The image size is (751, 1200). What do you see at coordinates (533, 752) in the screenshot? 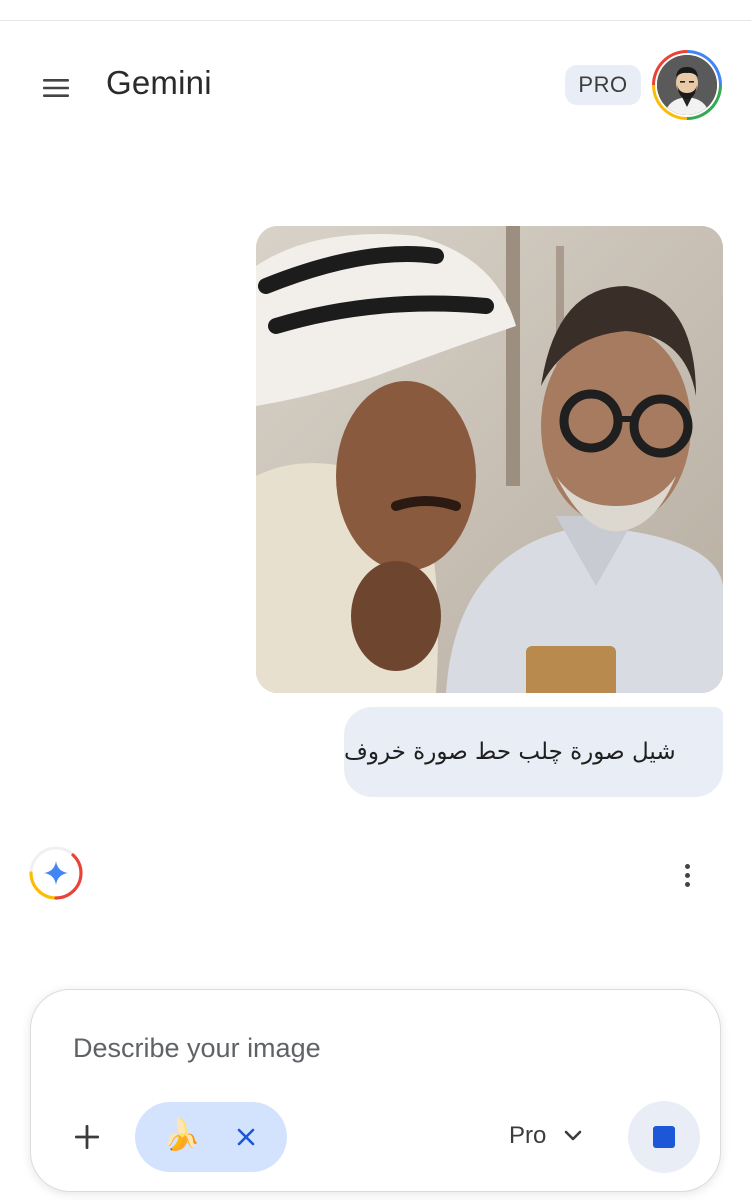
I see `user-message-bubble: شيل صورة چلب حط صورة خروف` at bounding box center [533, 752].